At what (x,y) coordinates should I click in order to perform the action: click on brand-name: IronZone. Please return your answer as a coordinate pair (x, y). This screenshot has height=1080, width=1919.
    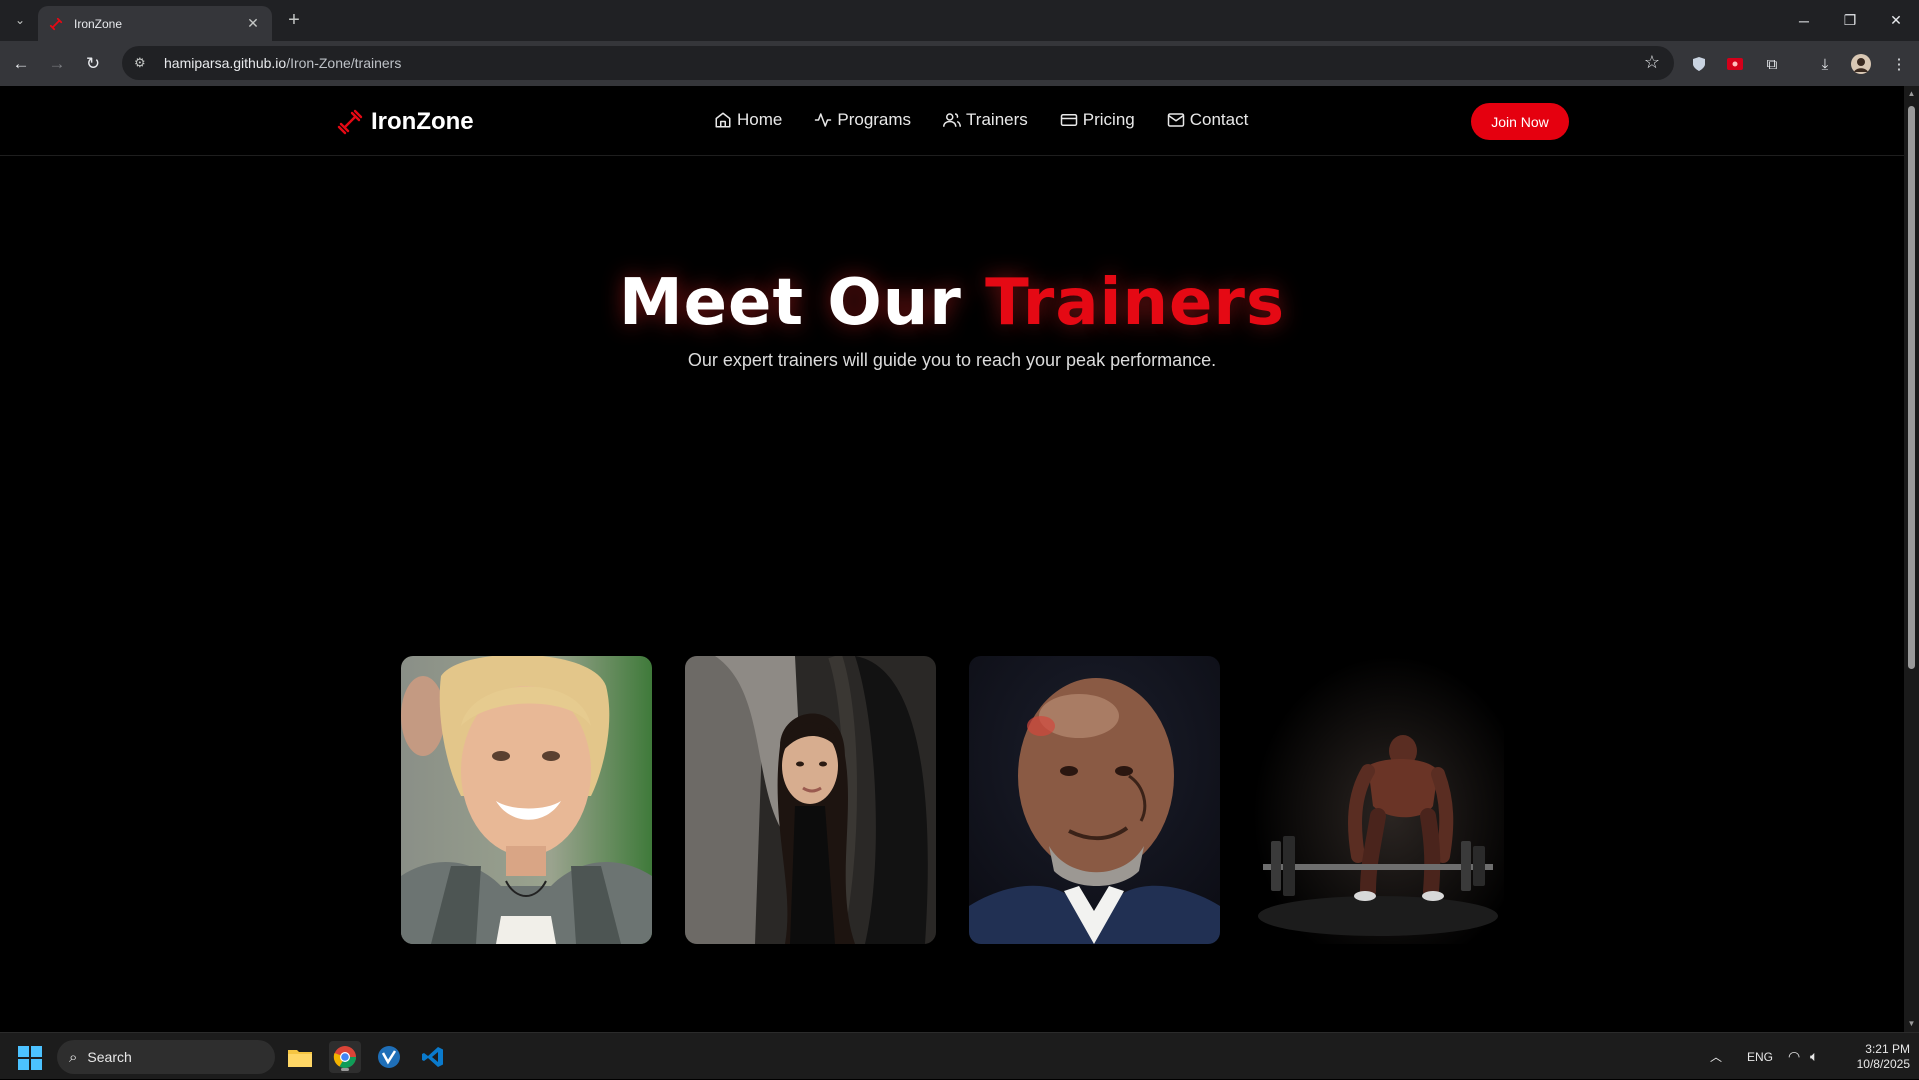
    Looking at the image, I should click on (422, 121).